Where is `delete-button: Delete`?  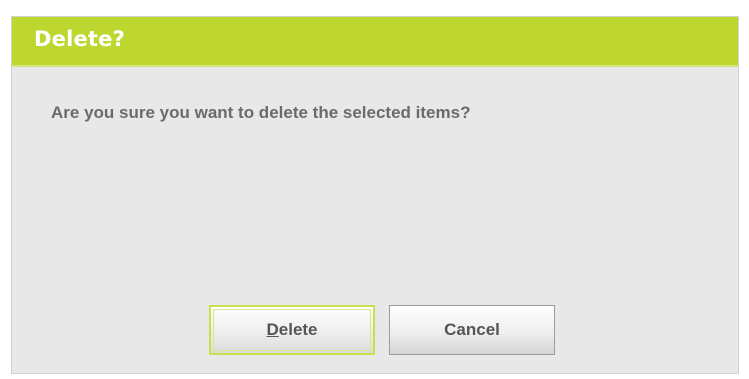 delete-button: Delete is located at coordinates (292, 330).